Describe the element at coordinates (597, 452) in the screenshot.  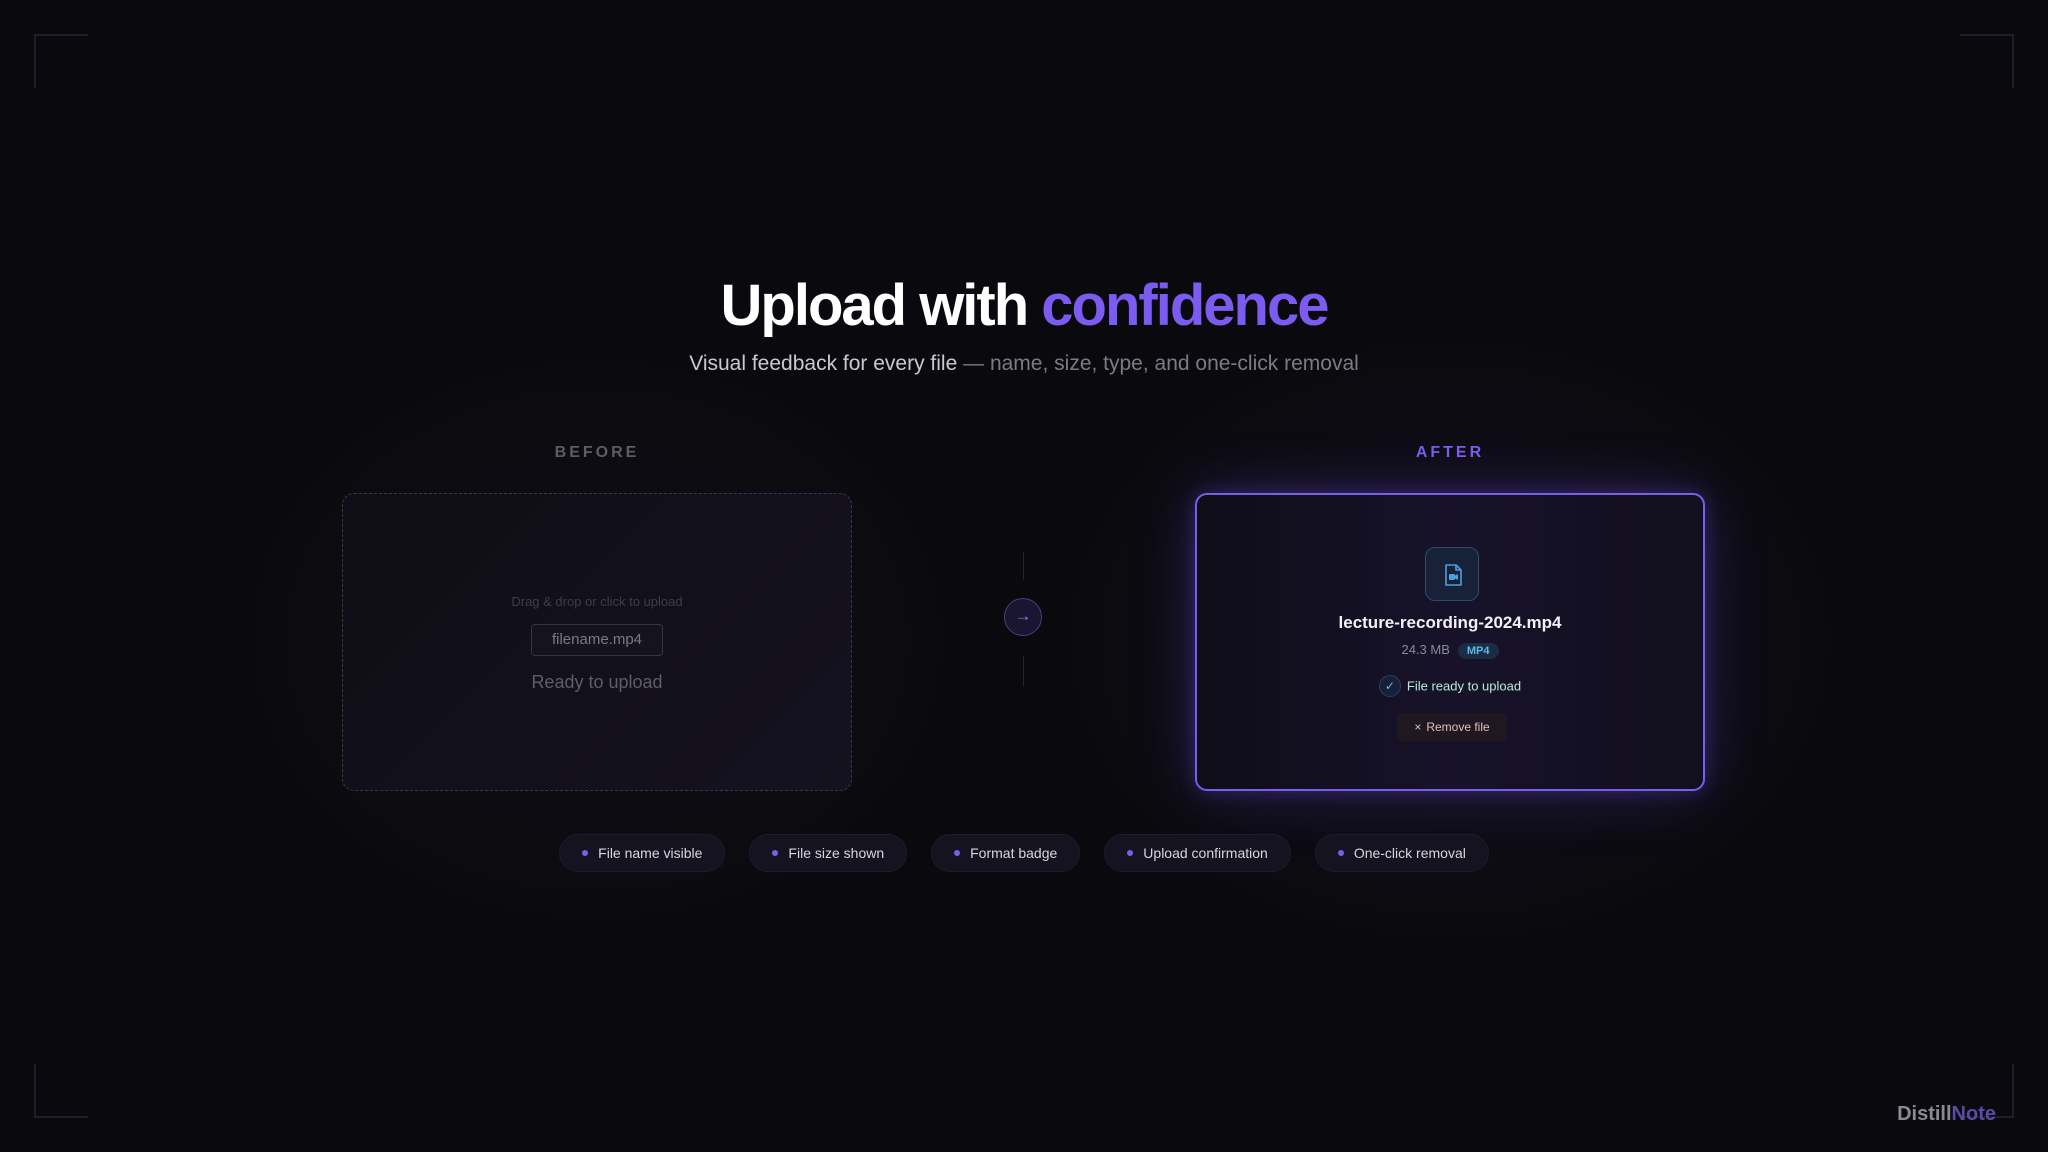
I see `before-label: BEFORE` at that location.